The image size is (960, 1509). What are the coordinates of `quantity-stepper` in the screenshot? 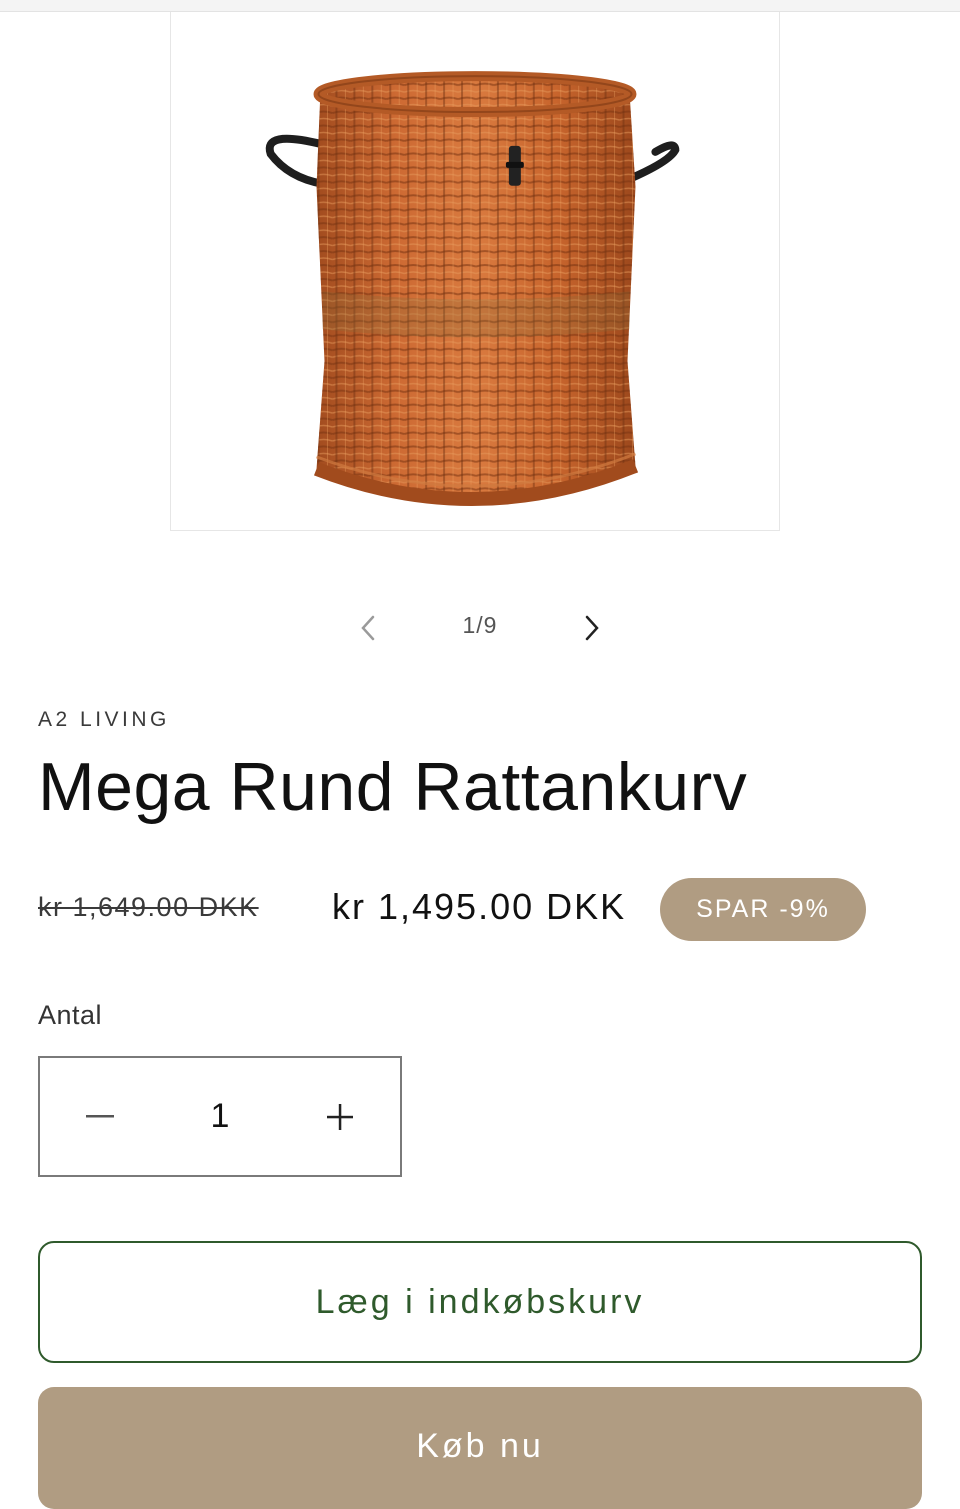 It's located at (220, 1116).